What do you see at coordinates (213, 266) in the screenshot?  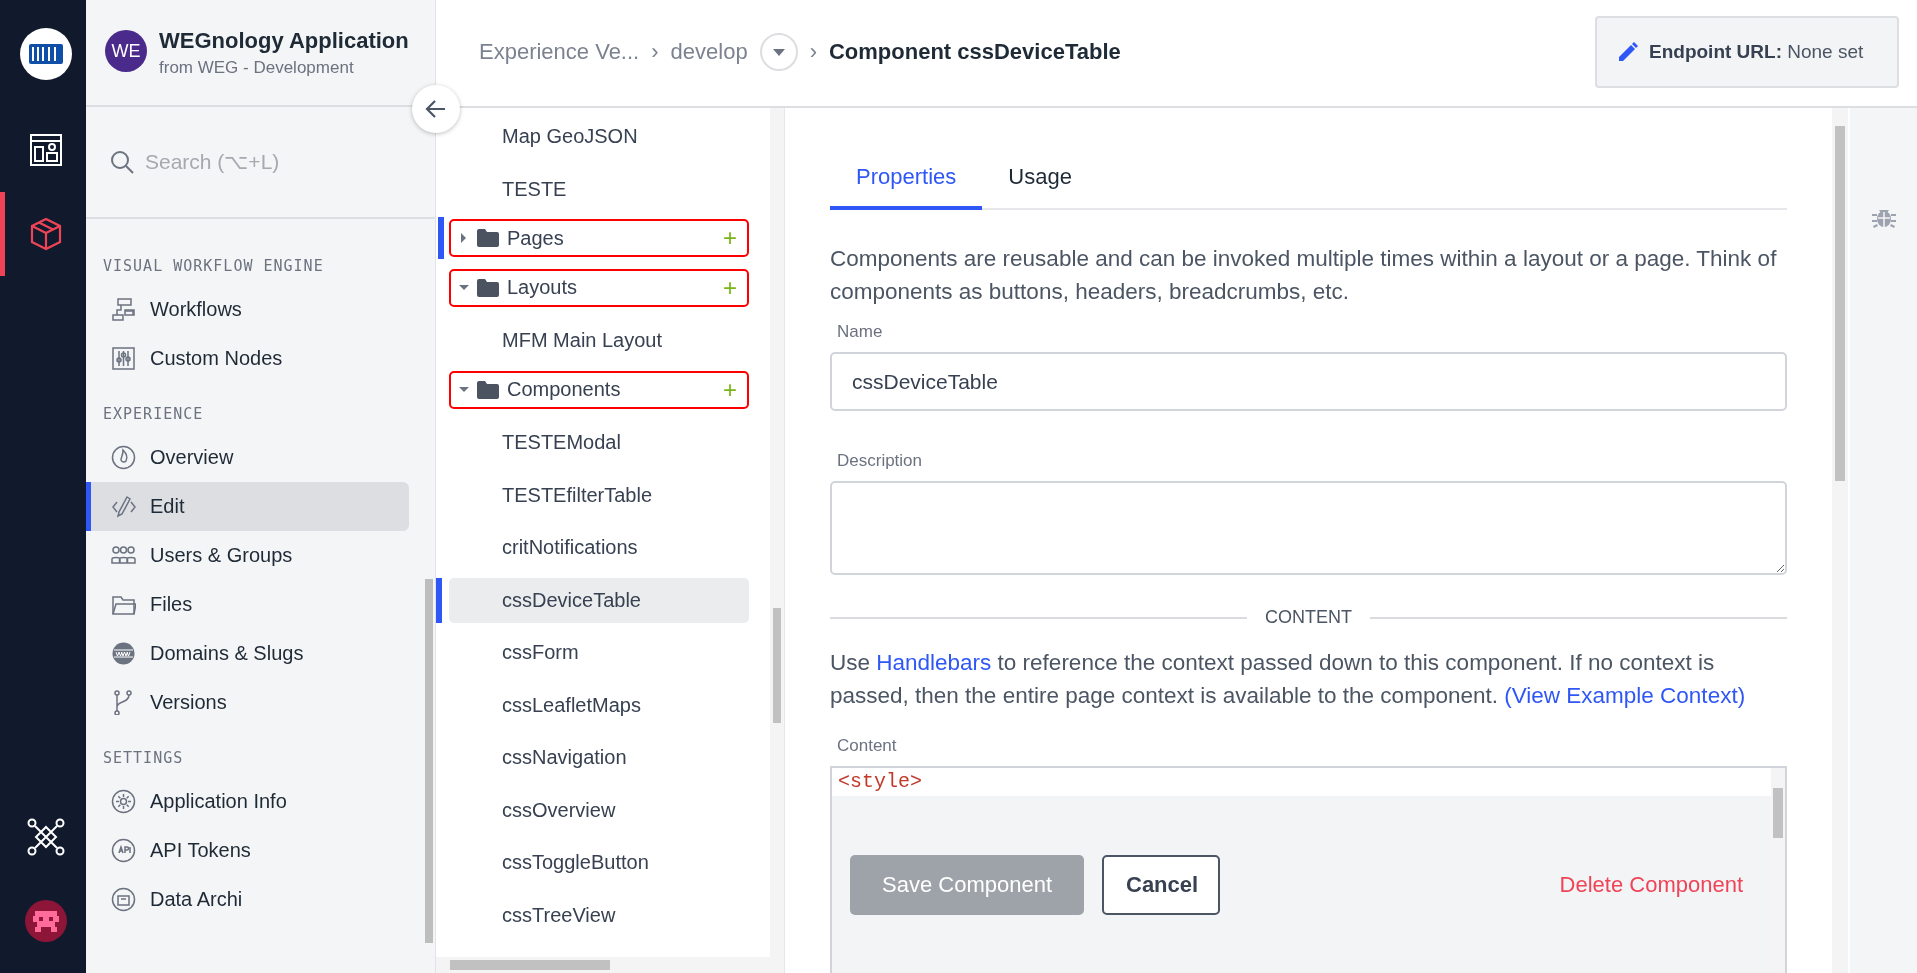 I see `section-heading: VISUAL WORKFLOW ENGINE` at bounding box center [213, 266].